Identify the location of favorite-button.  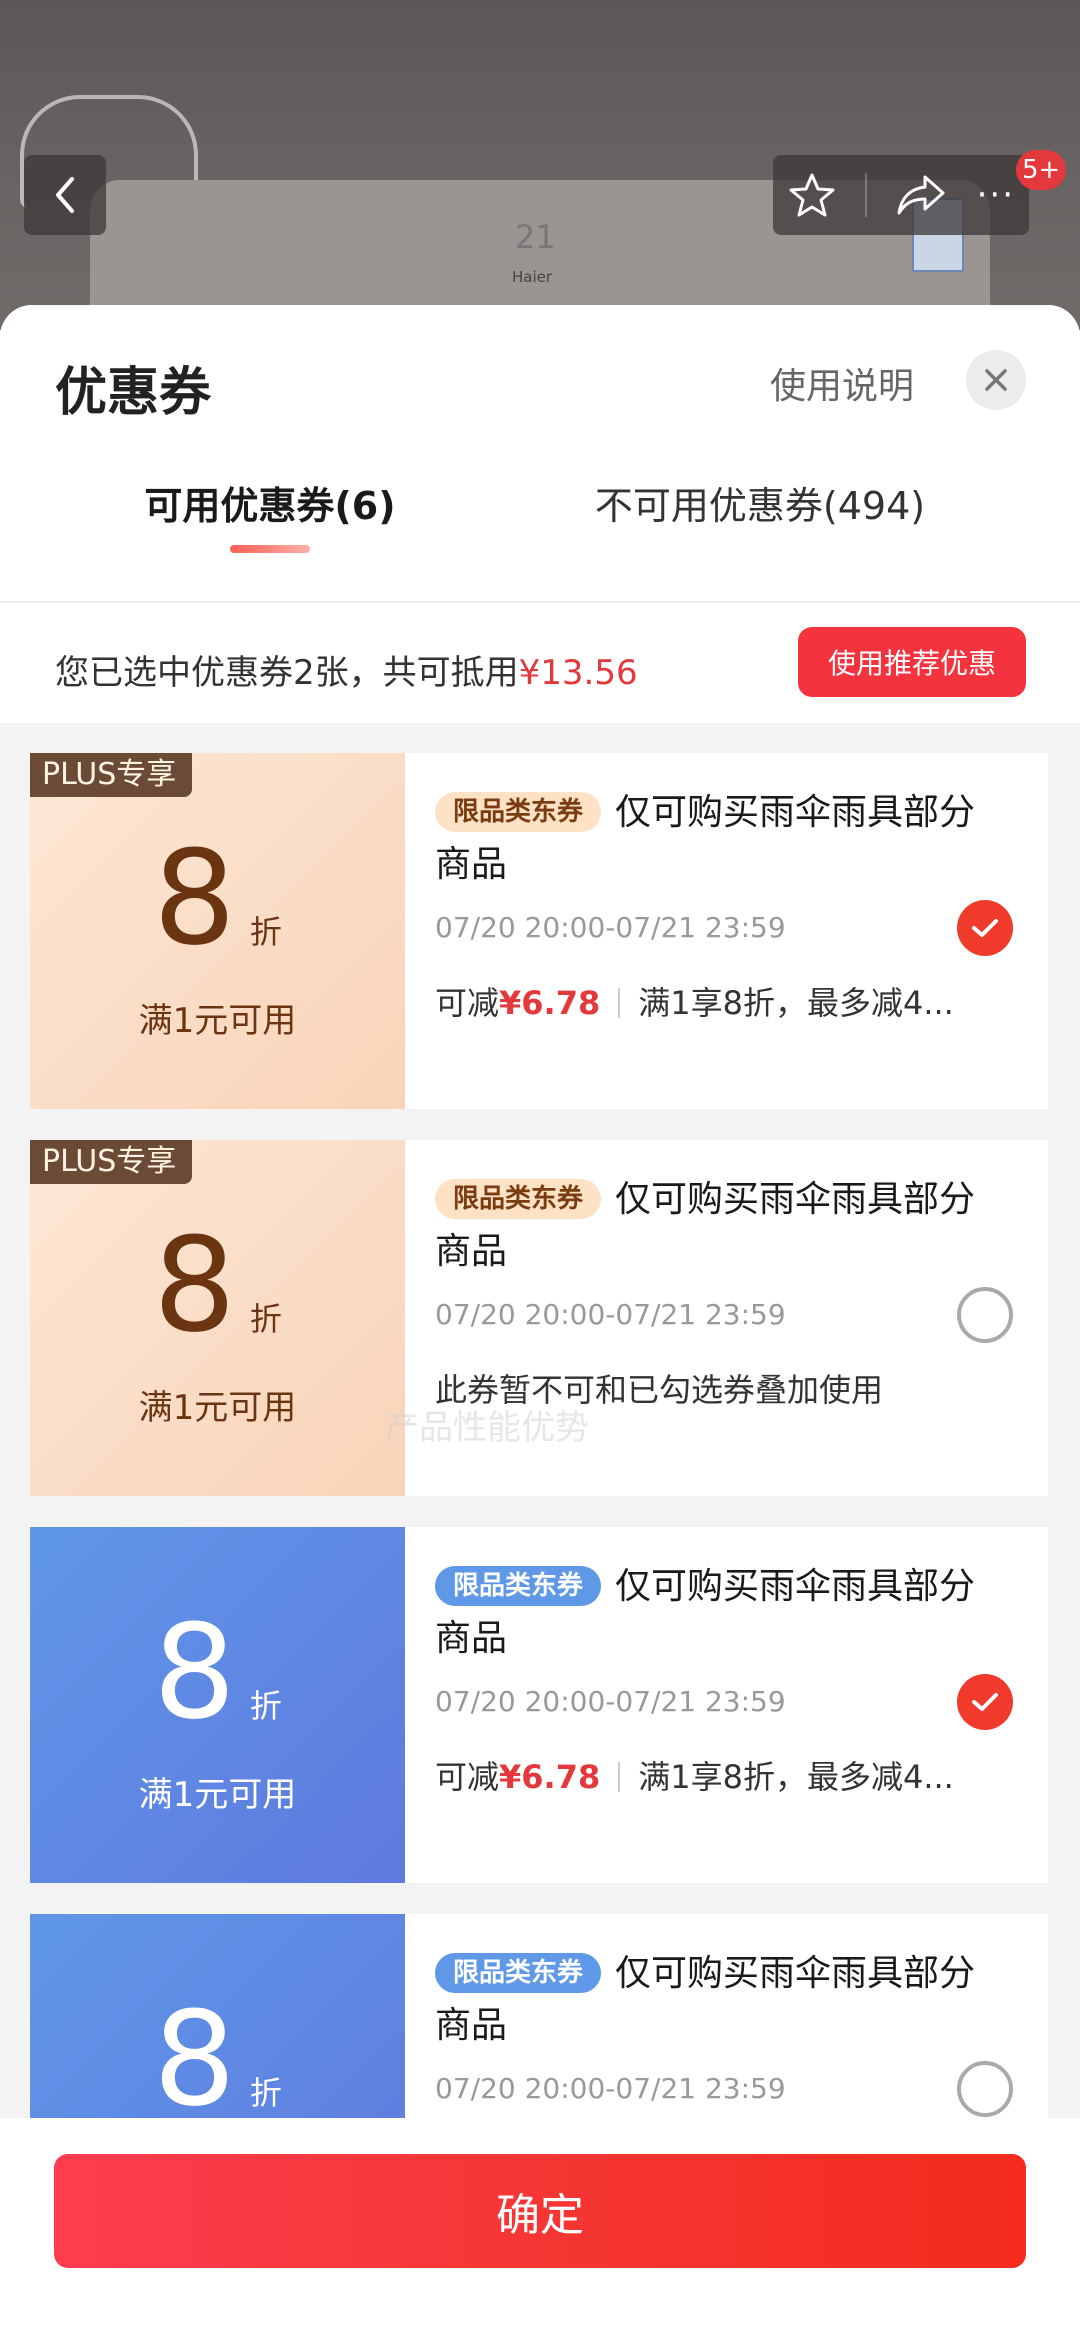
(812, 195).